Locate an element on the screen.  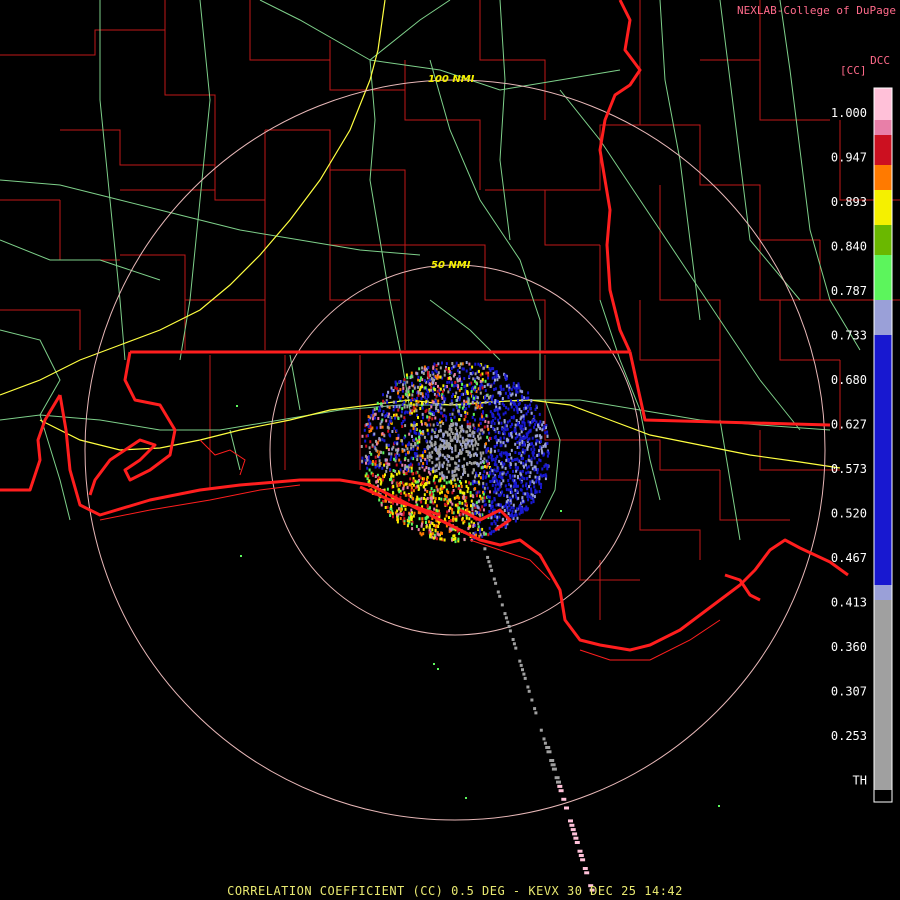
ring-label-50: 50 NMI is located at coordinates (451, 265).